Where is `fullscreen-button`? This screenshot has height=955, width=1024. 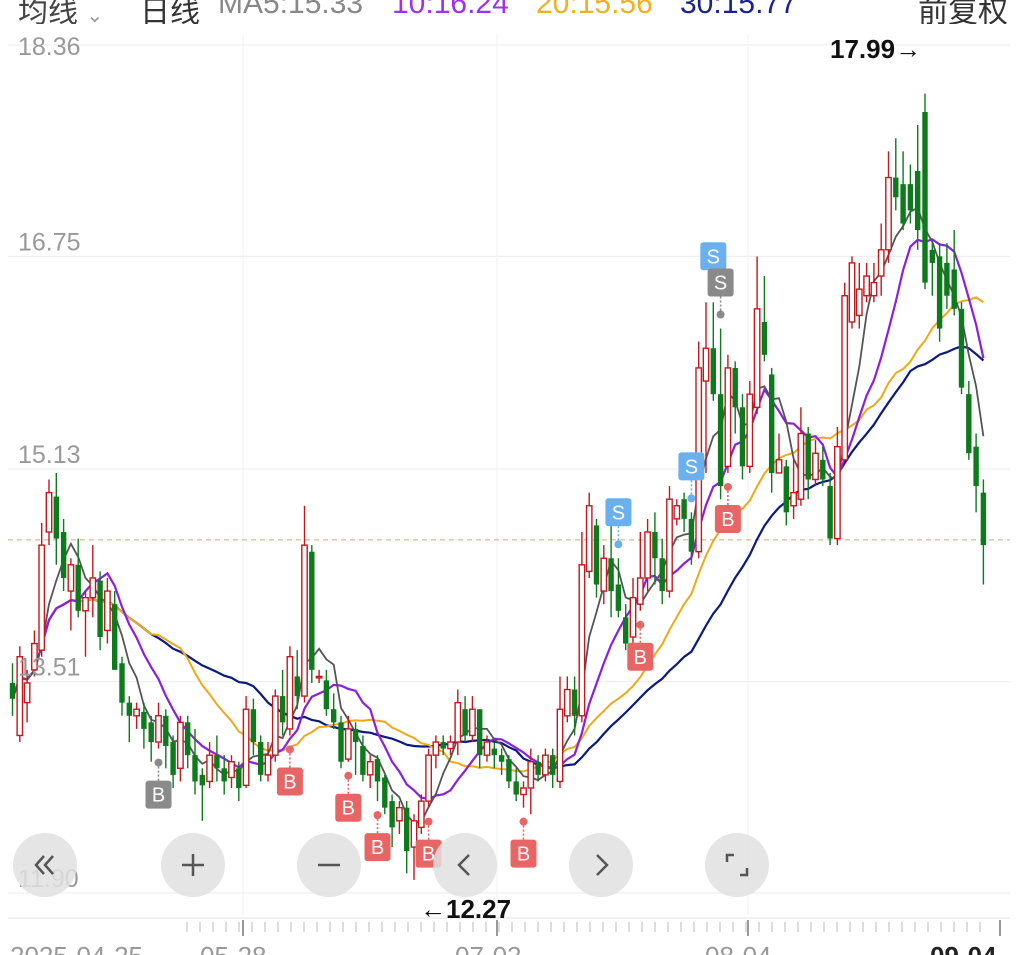
fullscreen-button is located at coordinates (737, 865).